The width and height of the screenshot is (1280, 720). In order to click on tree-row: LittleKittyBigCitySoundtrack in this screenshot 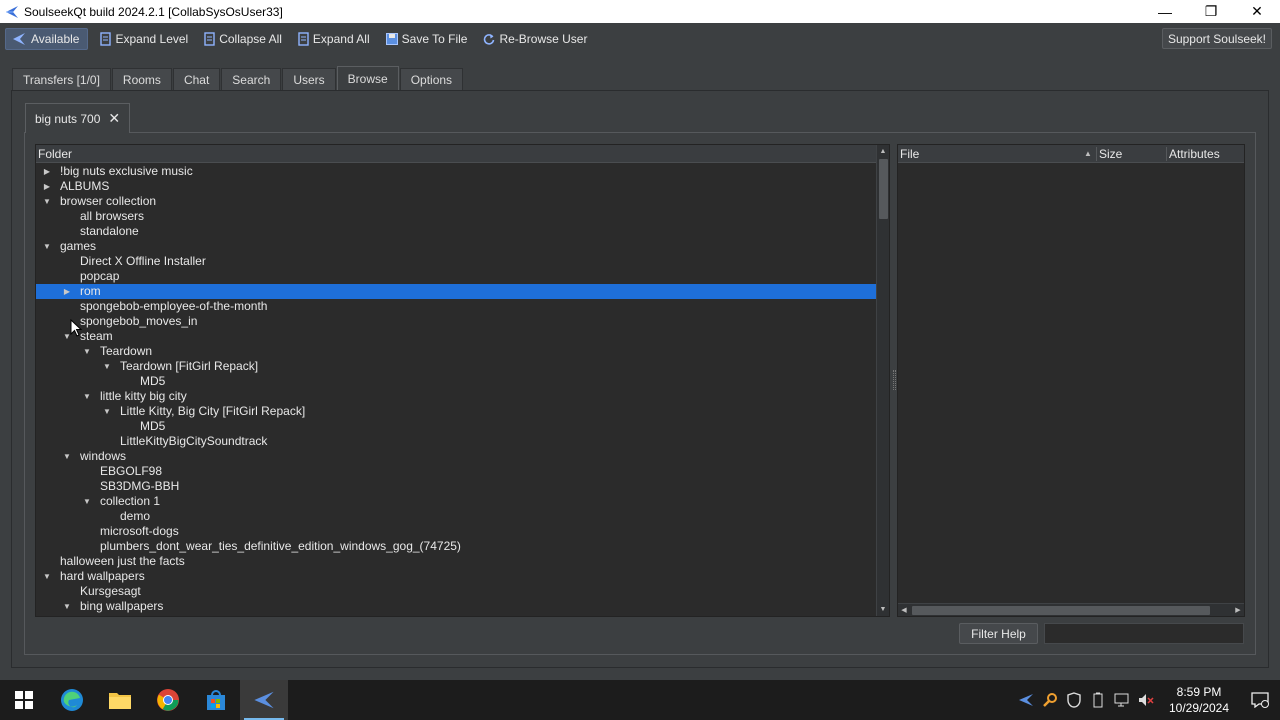, I will do `click(457, 441)`.